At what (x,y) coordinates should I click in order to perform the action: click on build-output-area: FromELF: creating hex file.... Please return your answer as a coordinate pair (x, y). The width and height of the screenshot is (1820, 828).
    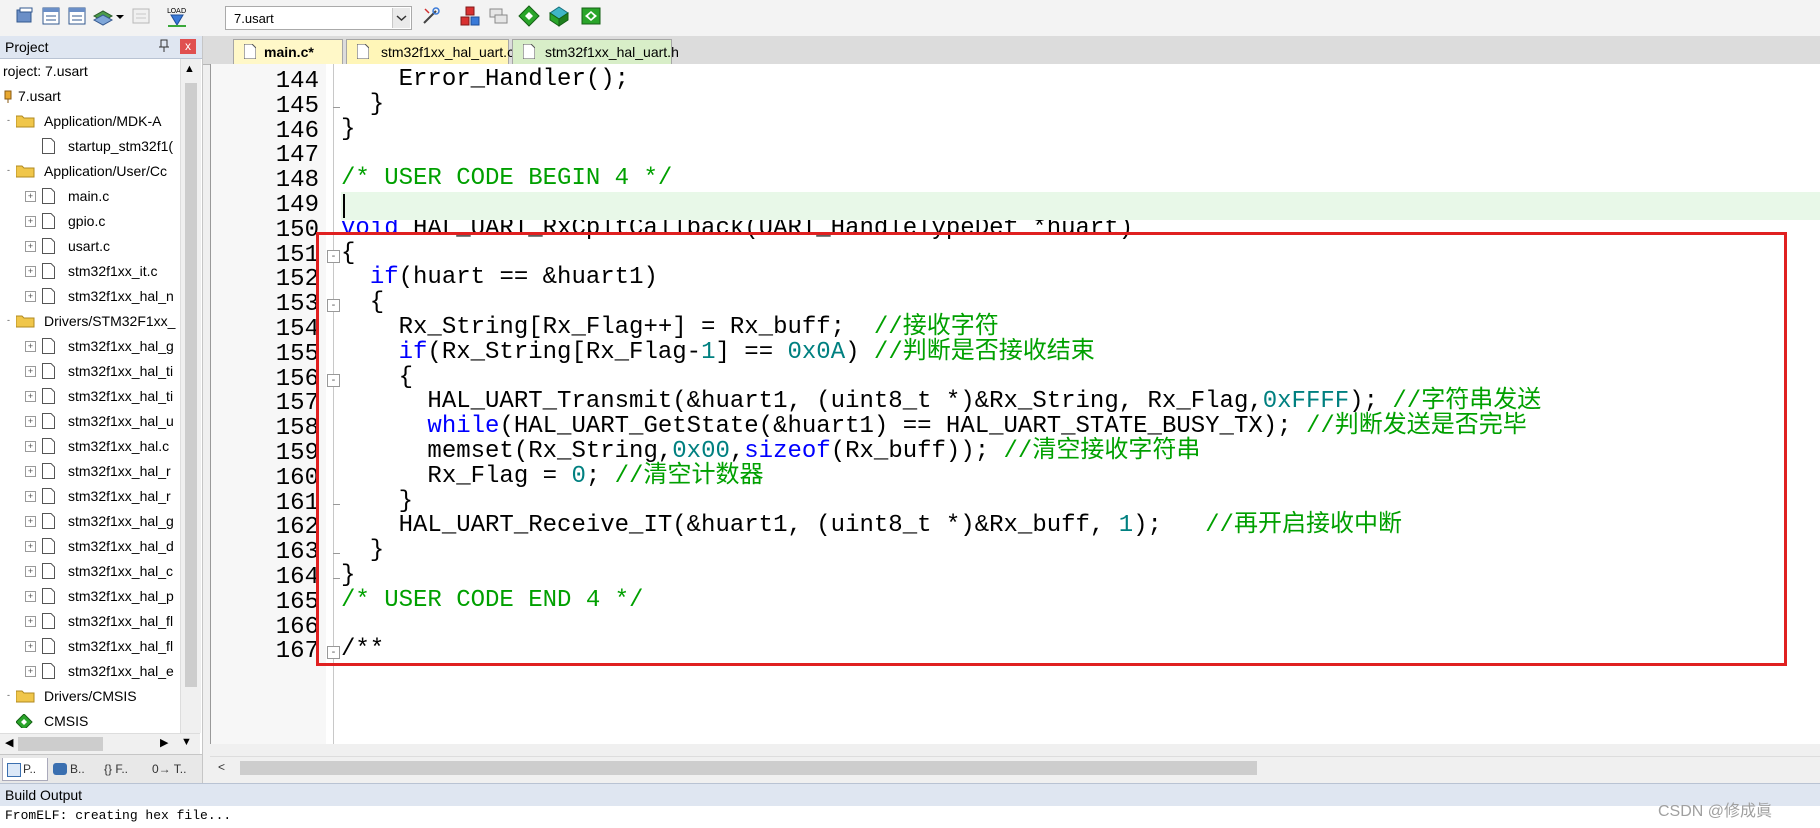
    Looking at the image, I should click on (910, 817).